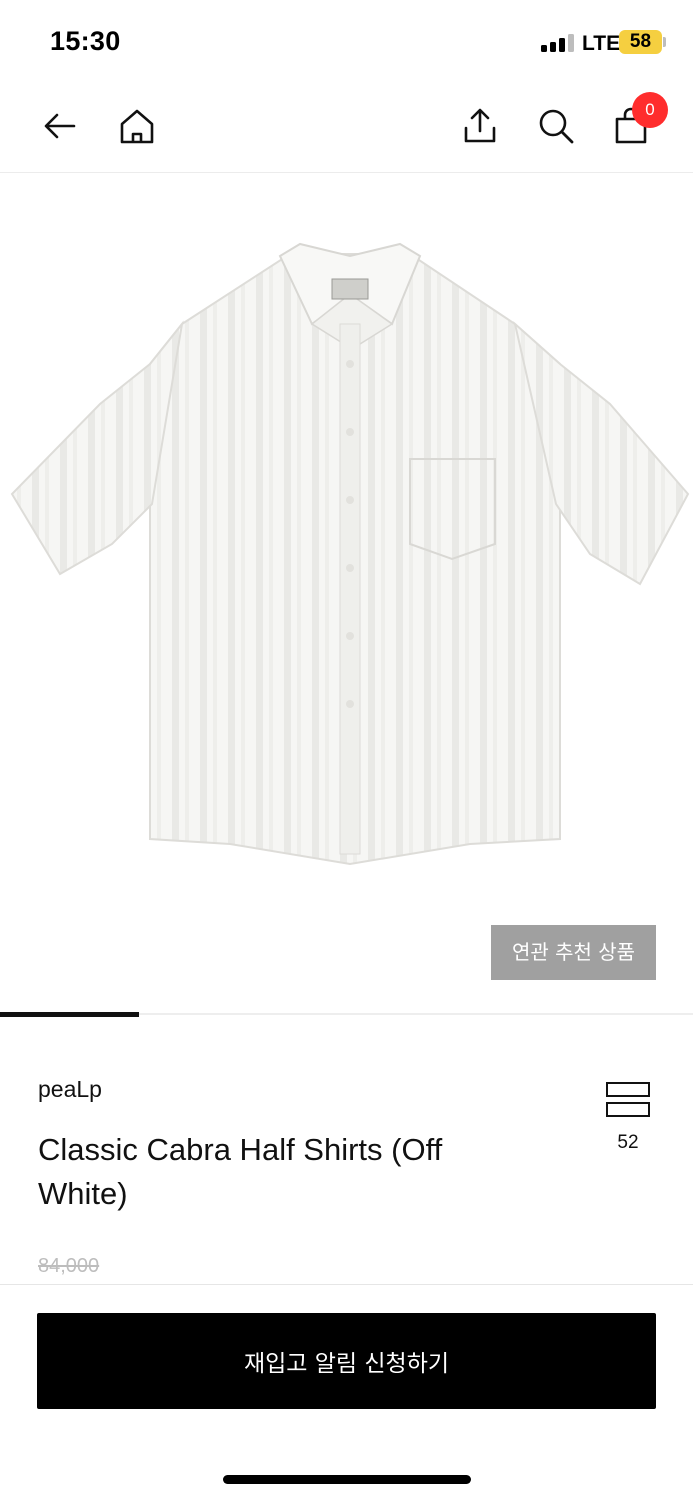 This screenshot has width=693, height=1500. I want to click on product-title: Classic Cabra Half Shirts (Off White), so click(240, 1171).